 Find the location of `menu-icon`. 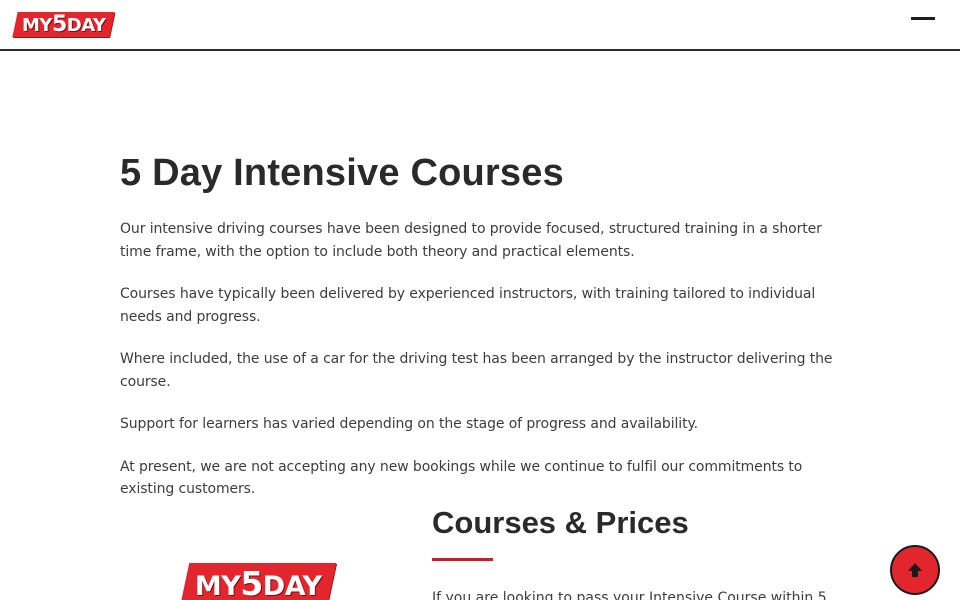

menu-icon is located at coordinates (923, 18).